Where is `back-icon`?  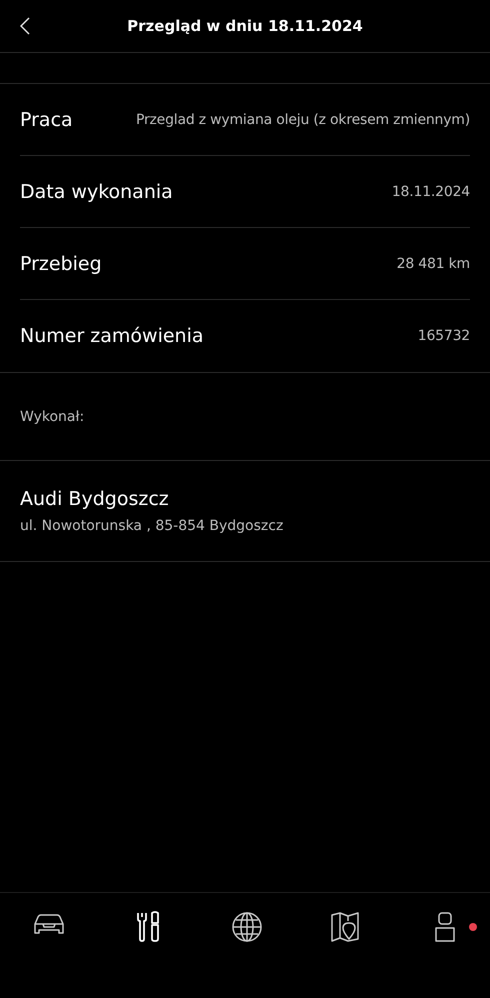
back-icon is located at coordinates (25, 26).